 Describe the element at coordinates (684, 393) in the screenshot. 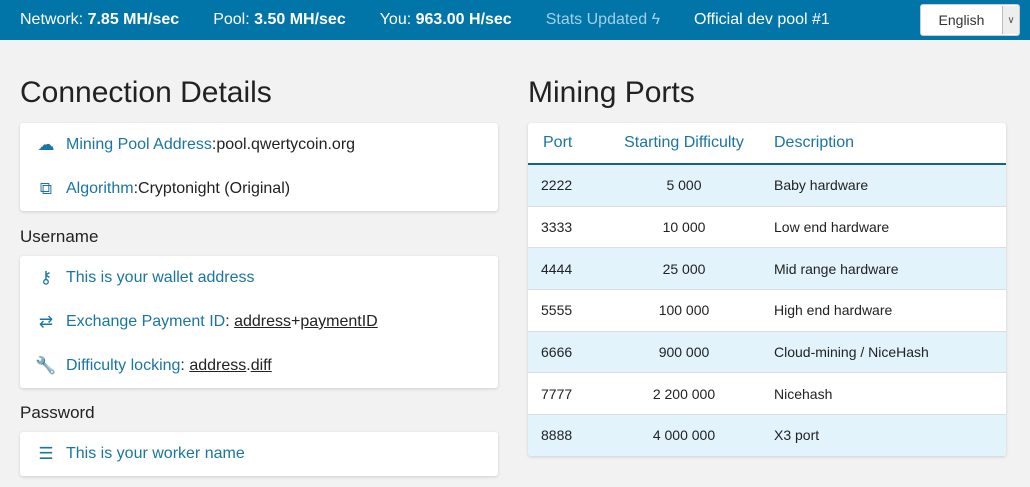

I see `difficulty-cell: 2 200 000` at that location.